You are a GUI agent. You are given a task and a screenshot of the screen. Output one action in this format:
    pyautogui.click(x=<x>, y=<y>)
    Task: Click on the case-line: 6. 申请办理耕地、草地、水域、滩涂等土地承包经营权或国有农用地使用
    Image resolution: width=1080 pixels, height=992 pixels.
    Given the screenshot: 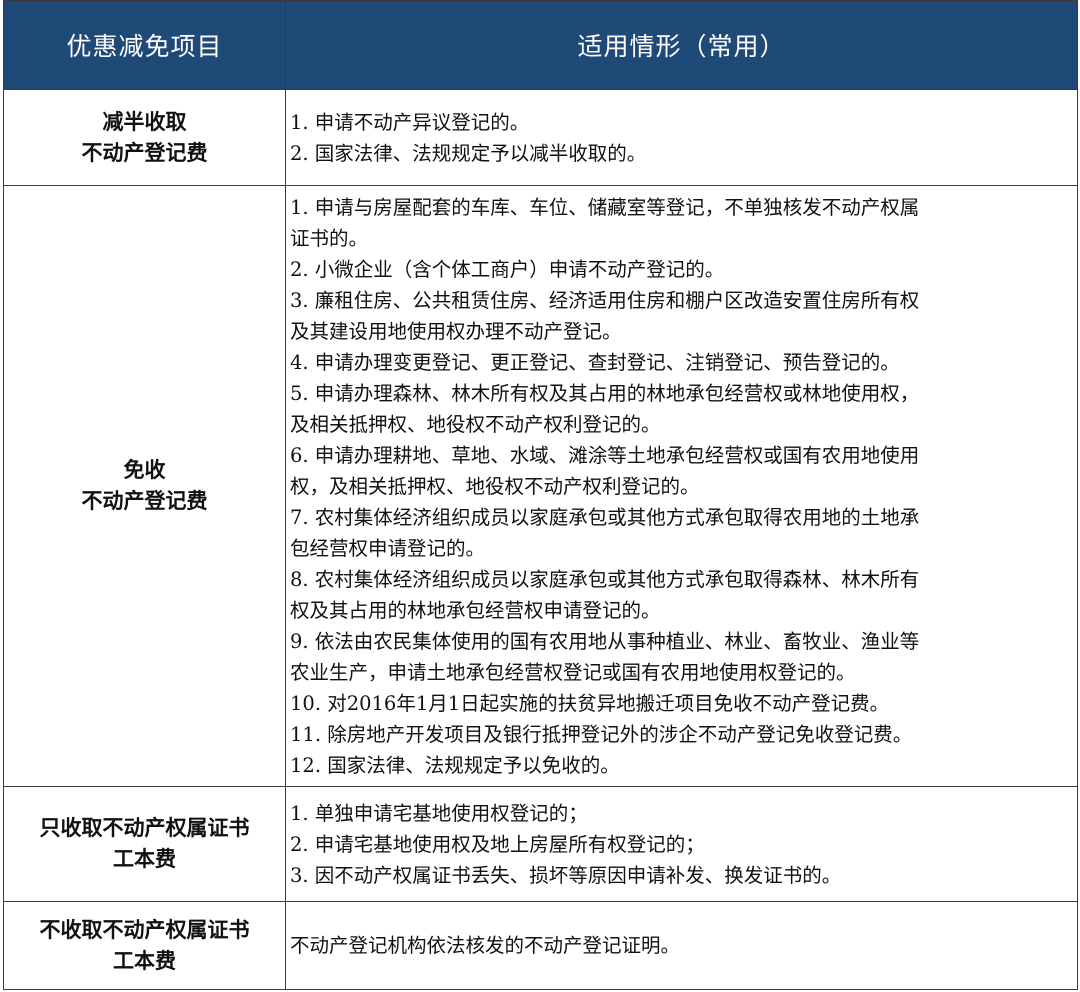 What is the action you would take?
    pyautogui.click(x=605, y=455)
    